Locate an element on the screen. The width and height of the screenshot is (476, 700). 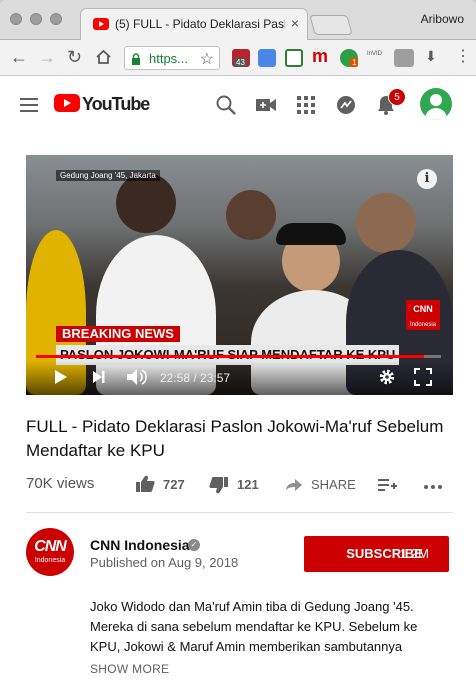
youtube-header: YouTube 5 is located at coordinates (238, 104).